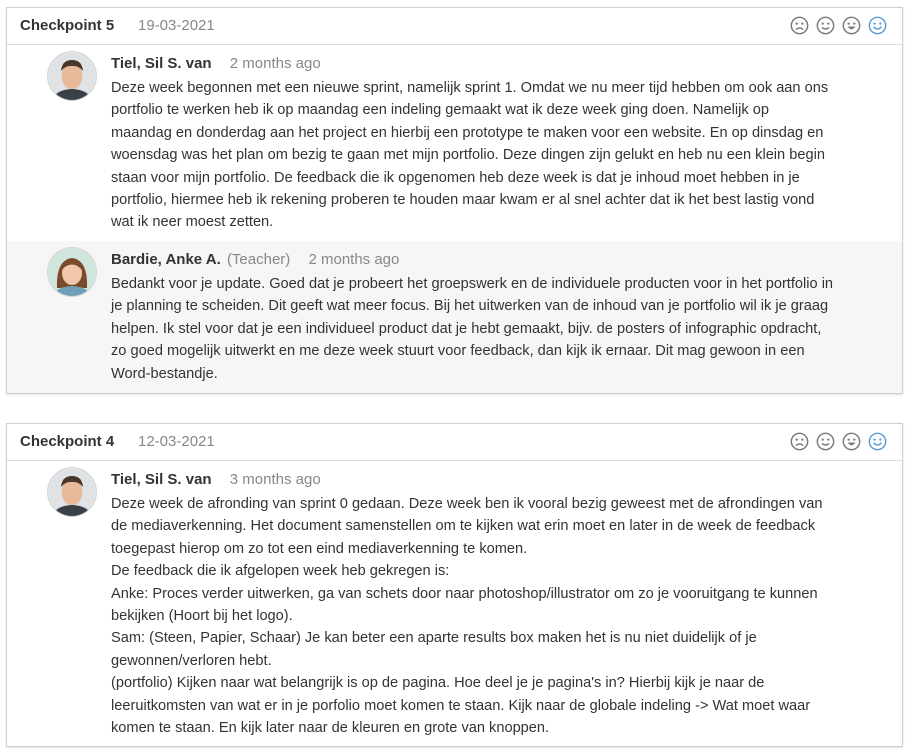 This screenshot has height=753, width=908. I want to click on checkpoint-header: Checkpoint 4 12-03-2021, so click(454, 442).